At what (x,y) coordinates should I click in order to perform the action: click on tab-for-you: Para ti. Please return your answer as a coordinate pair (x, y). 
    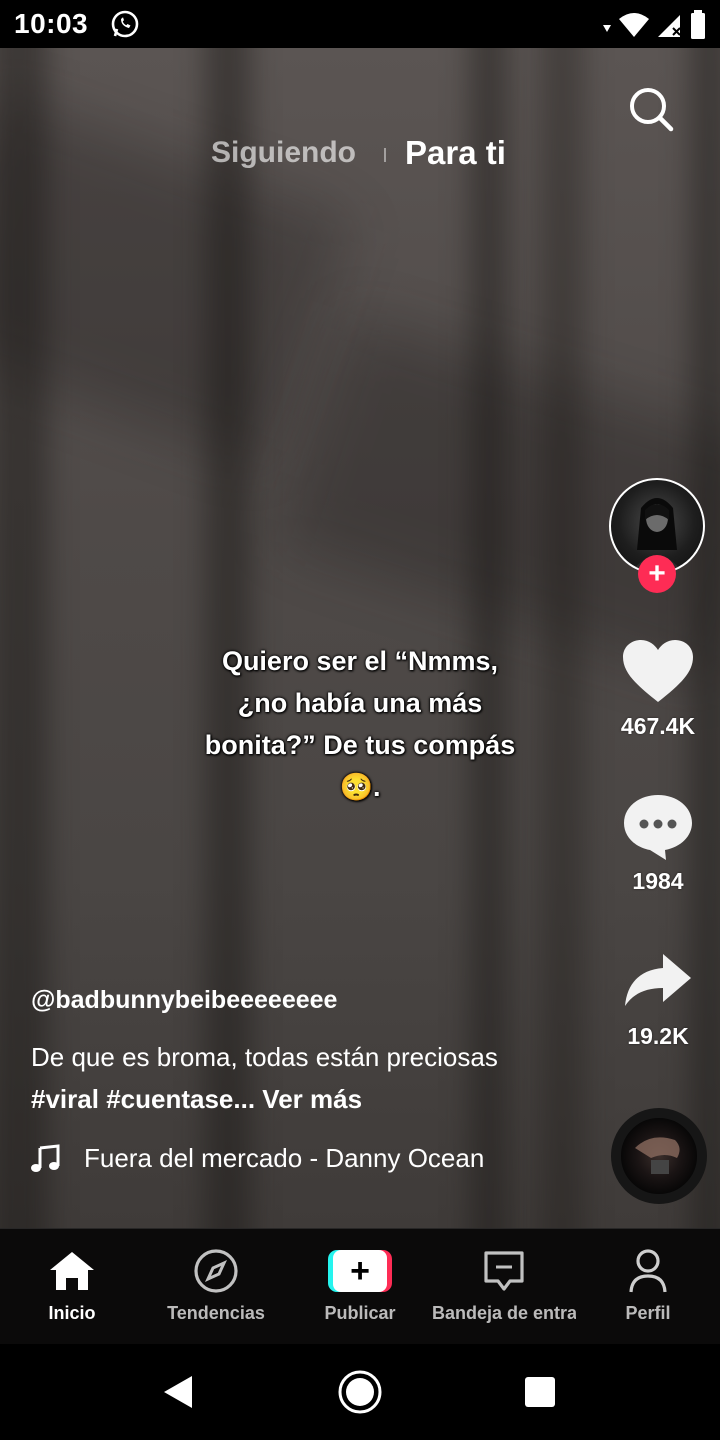
    Looking at the image, I should click on (455, 153).